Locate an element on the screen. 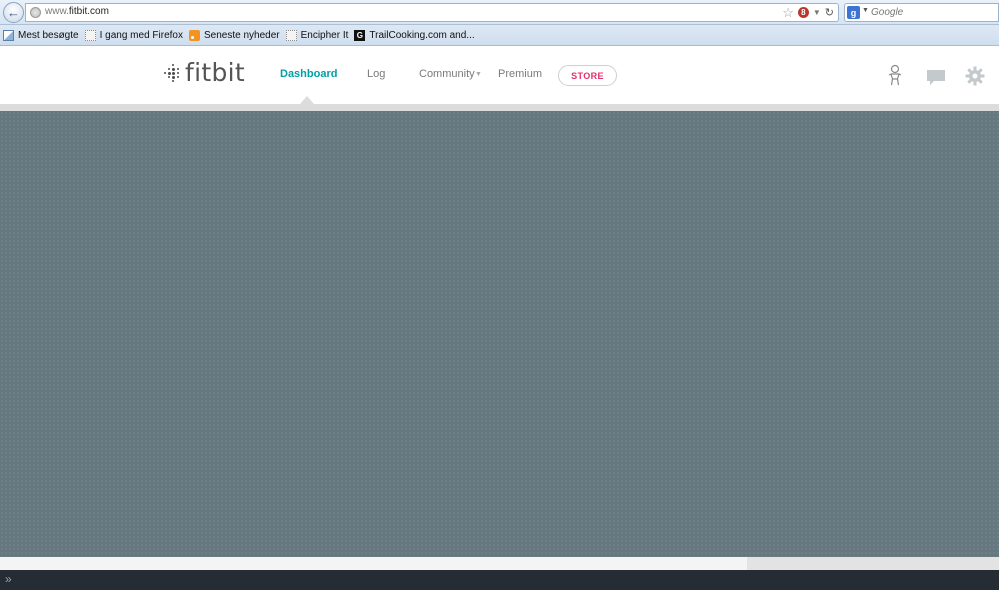 This screenshot has height=590, width=999. bookmark-label: Encipher It is located at coordinates (324, 35).